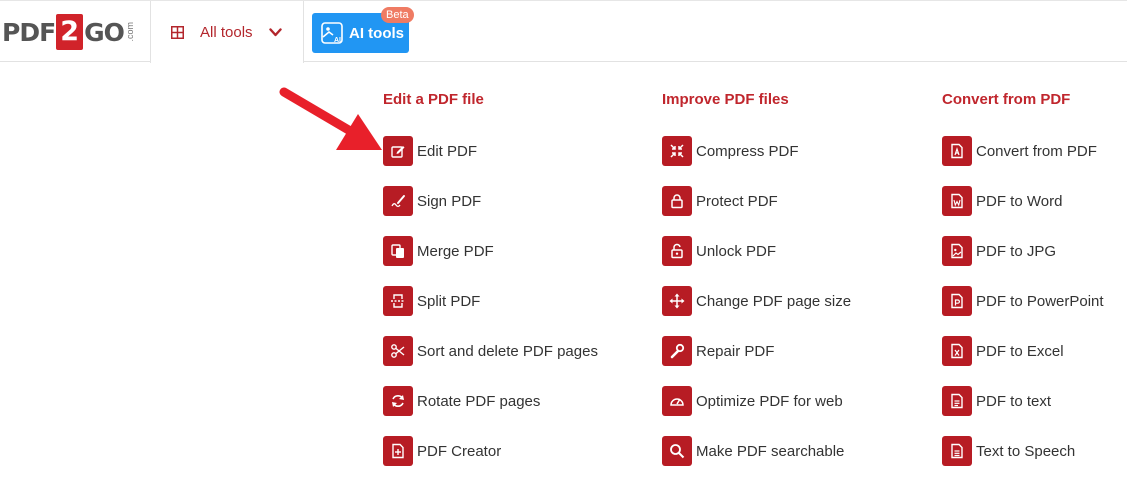 The width and height of the screenshot is (1127, 478). I want to click on unlock-icon, so click(677, 251).